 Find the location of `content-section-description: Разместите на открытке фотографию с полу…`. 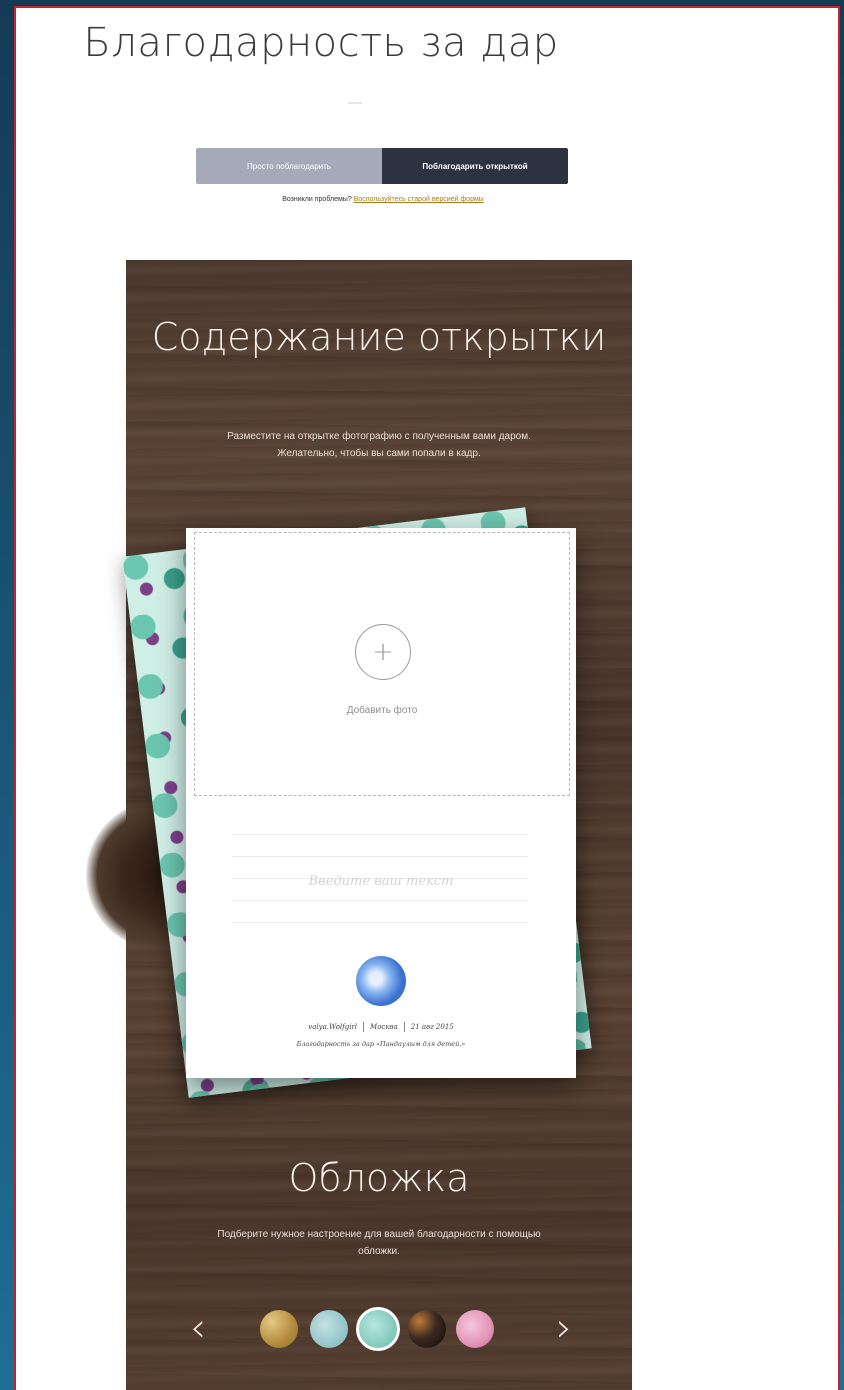

content-section-description: Разместите на открытке фотографию с полу… is located at coordinates (379, 445).